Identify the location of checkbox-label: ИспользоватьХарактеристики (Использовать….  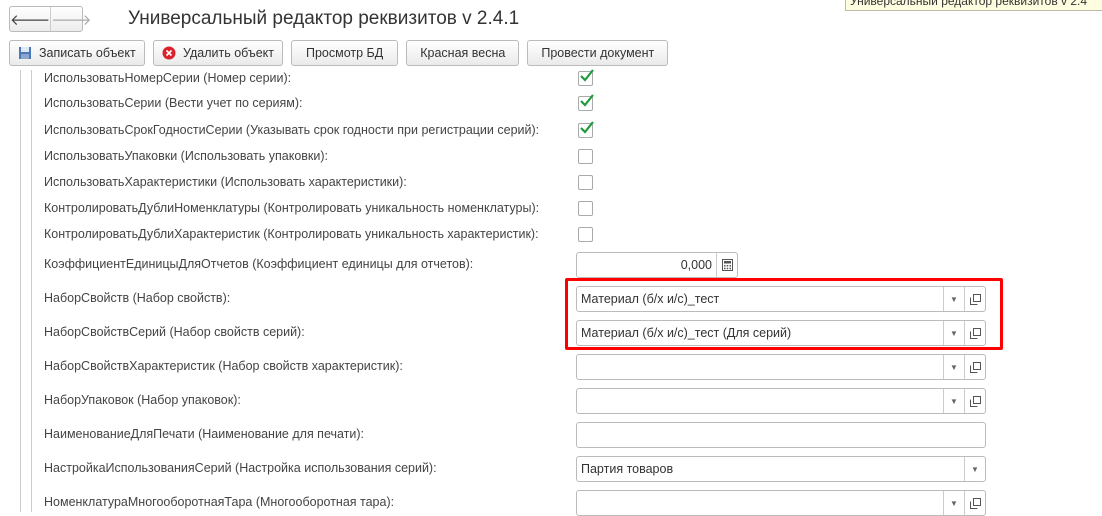
(225, 182).